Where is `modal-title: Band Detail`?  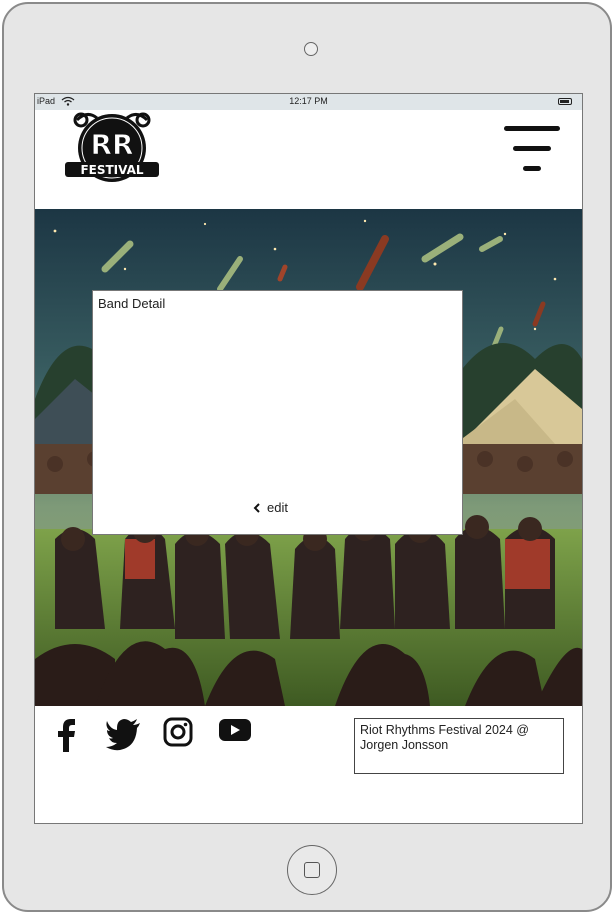 modal-title: Band Detail is located at coordinates (132, 303).